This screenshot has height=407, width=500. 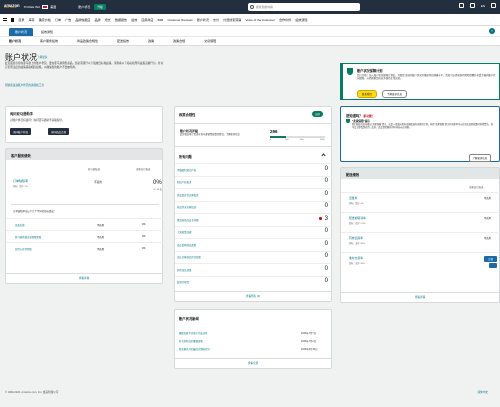 I want to click on issue-link: 上架政策违规, so click(x=184, y=232).